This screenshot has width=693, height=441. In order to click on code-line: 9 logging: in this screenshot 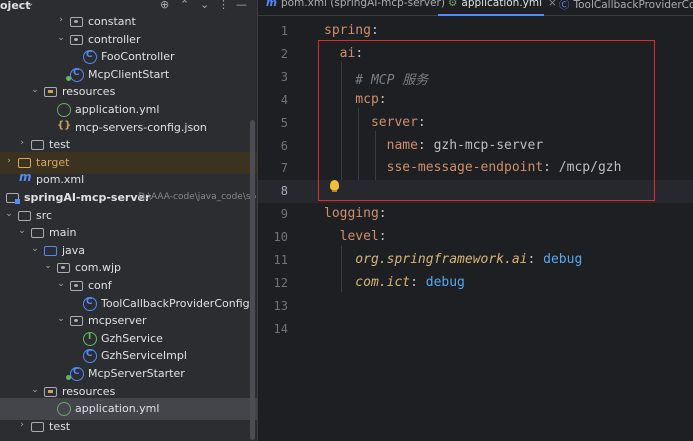, I will do `click(475, 214)`.